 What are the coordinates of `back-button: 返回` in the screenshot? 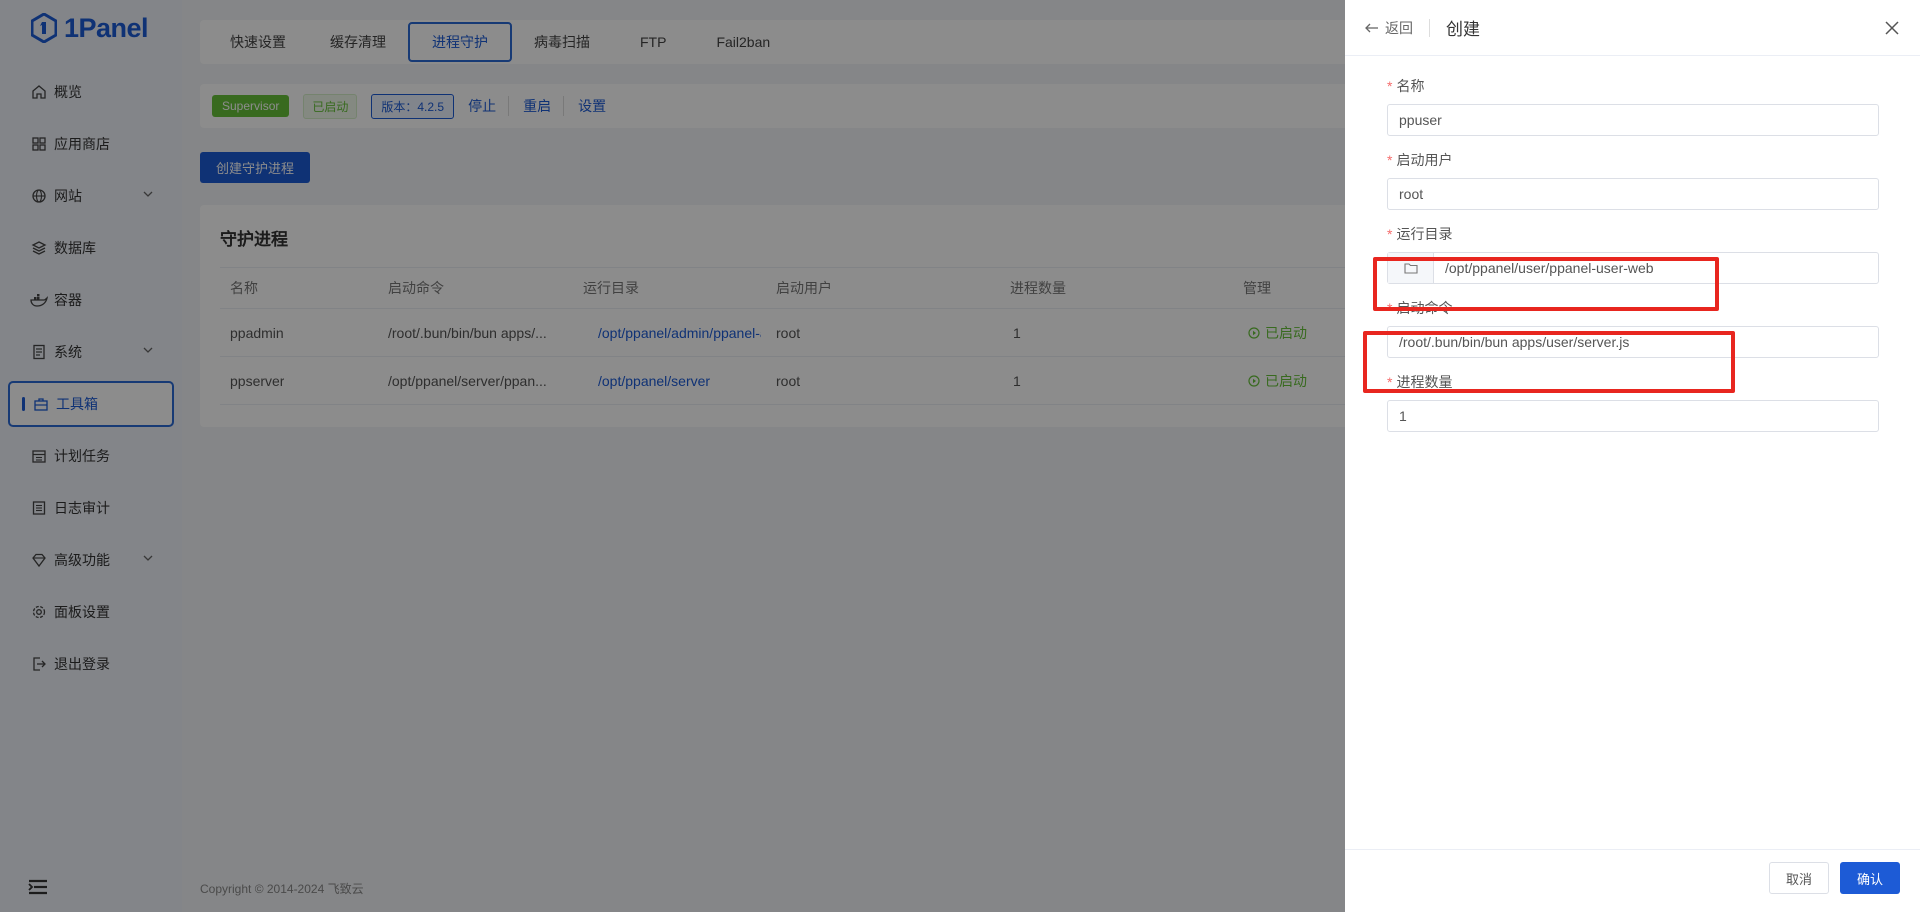 It's located at (1397, 27).